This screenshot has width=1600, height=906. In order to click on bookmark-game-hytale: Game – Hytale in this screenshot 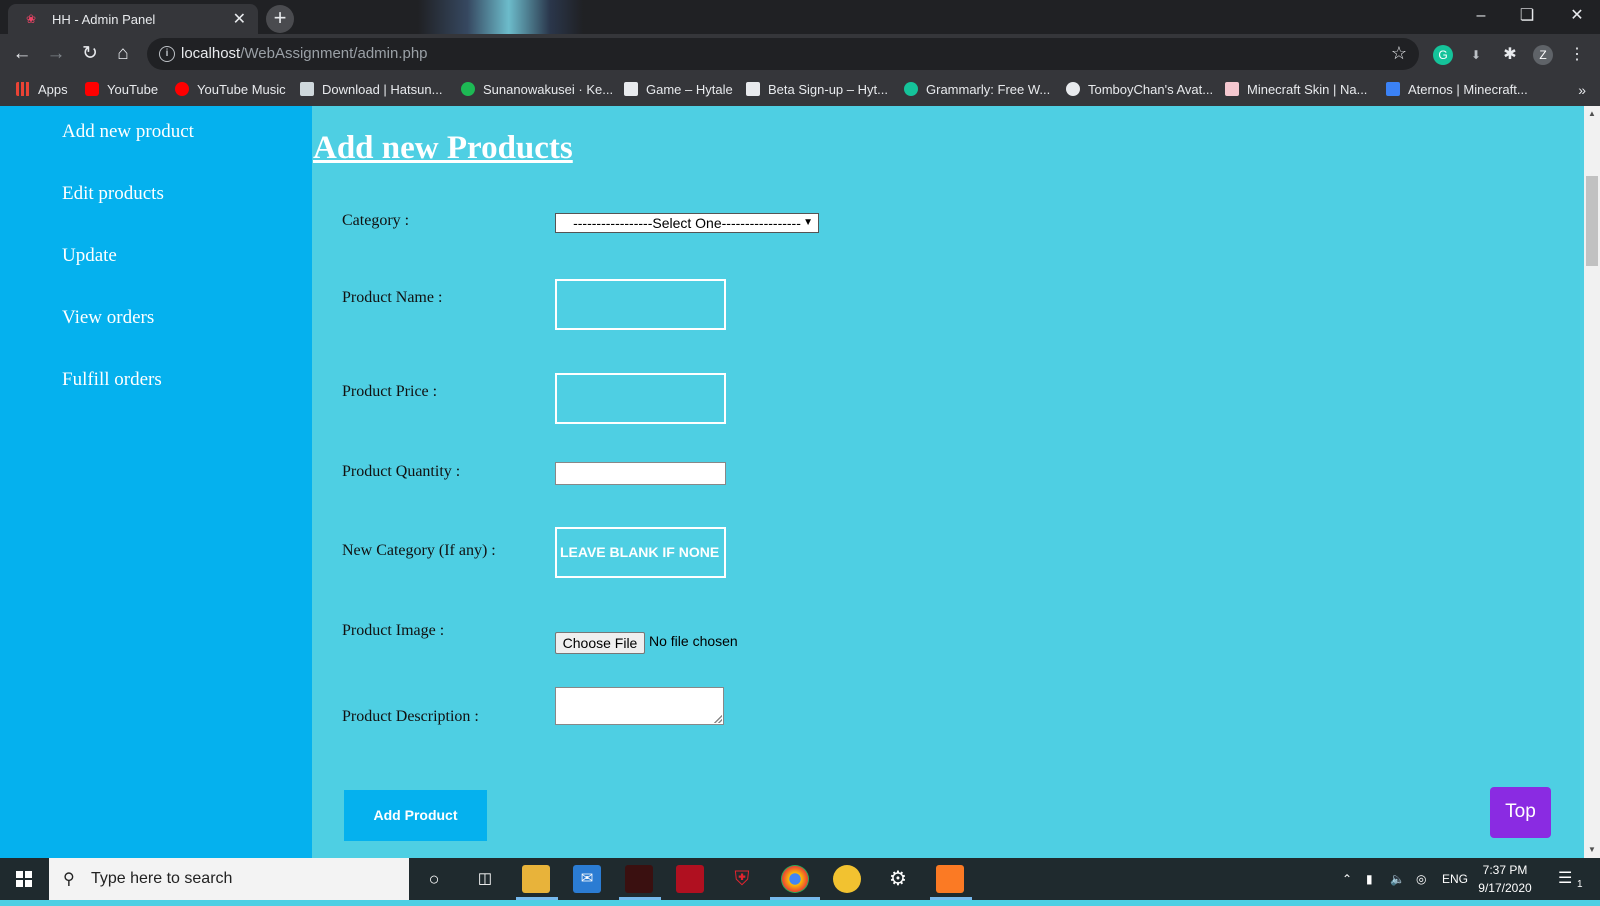, I will do `click(678, 90)`.